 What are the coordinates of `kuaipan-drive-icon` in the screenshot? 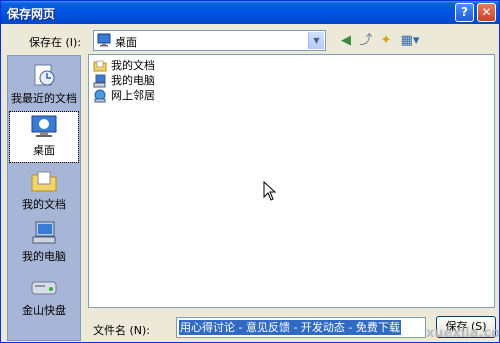 It's located at (44, 288).